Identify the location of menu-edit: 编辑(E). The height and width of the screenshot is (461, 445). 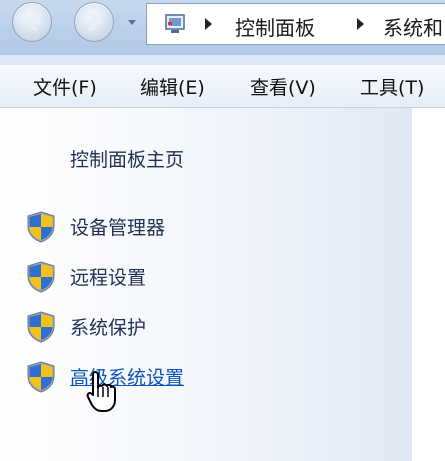
(172, 86).